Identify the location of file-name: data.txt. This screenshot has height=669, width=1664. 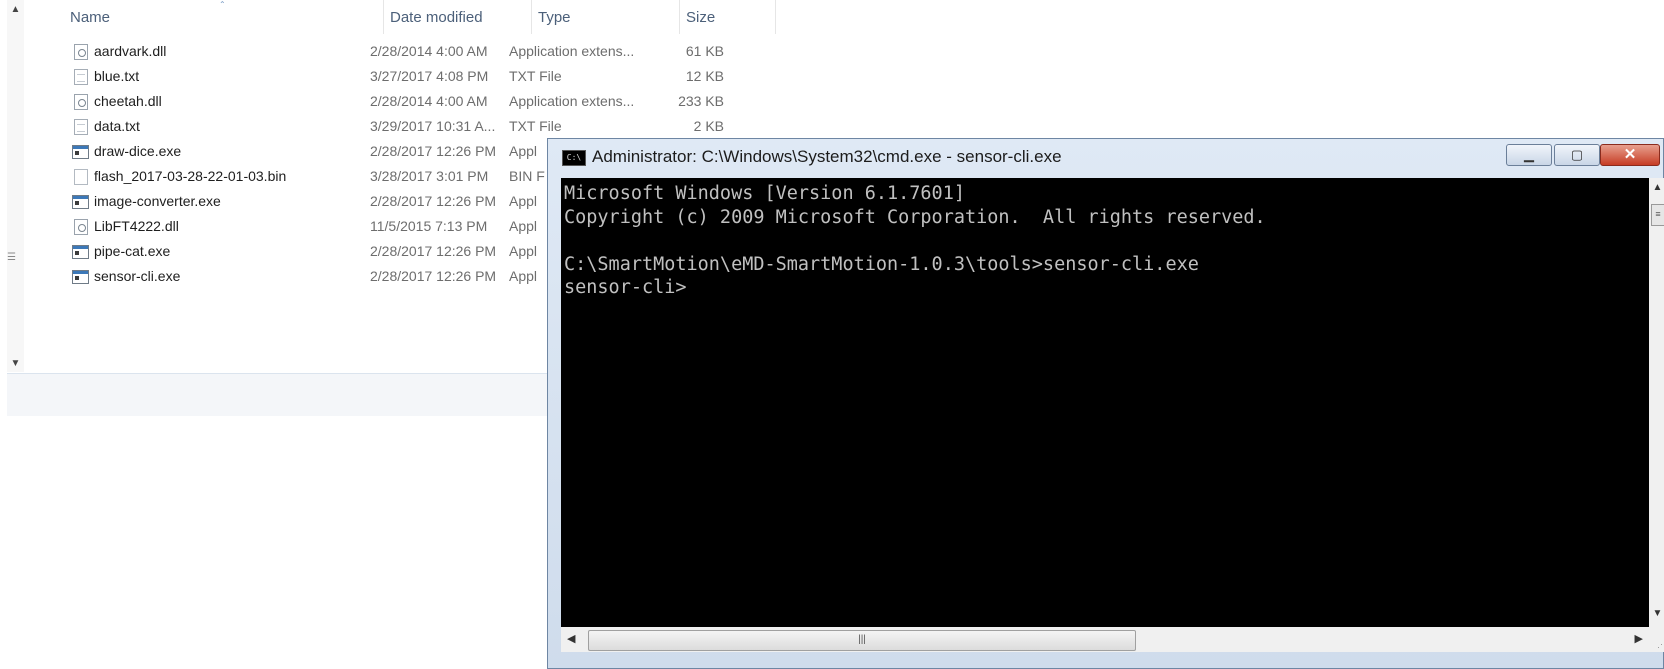
(117, 126).